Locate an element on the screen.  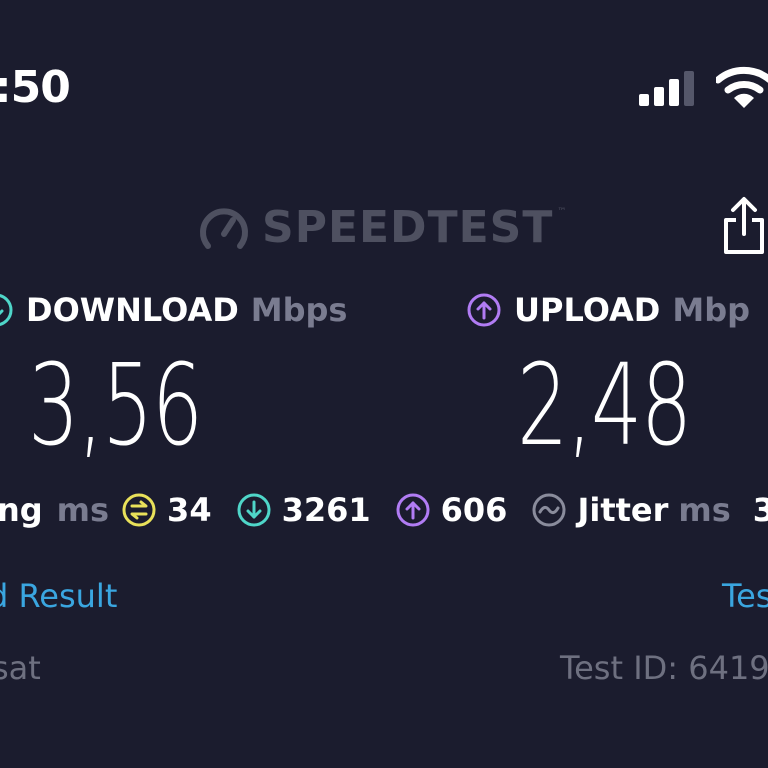
provider-name: sat is located at coordinates (20, 668).